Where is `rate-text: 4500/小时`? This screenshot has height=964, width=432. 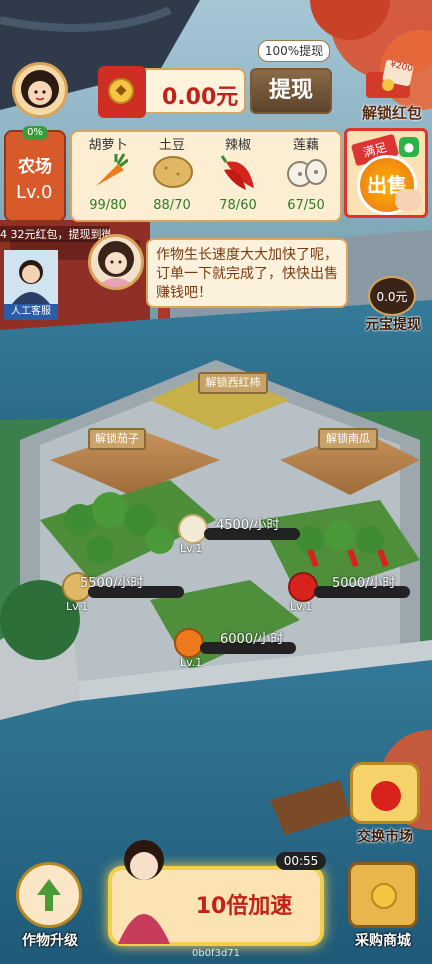
rate-text: 4500/小时 is located at coordinates (248, 525).